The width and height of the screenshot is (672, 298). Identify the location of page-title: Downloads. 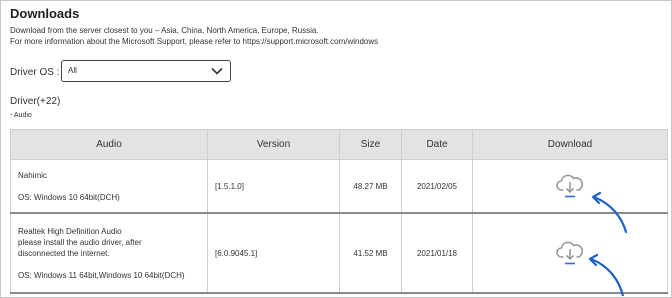
(45, 13).